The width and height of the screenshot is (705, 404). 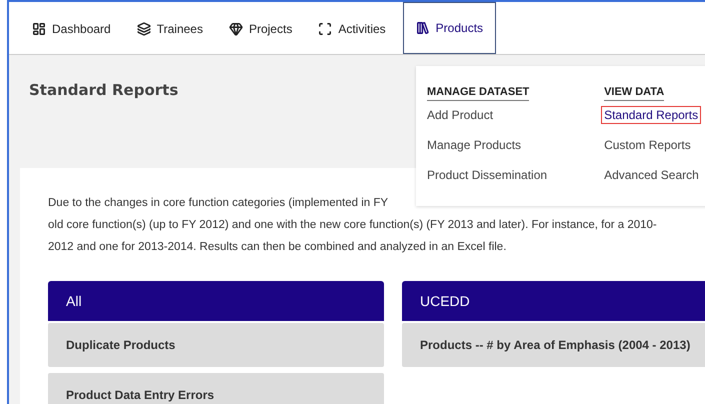 I want to click on books-icon, so click(x=423, y=28).